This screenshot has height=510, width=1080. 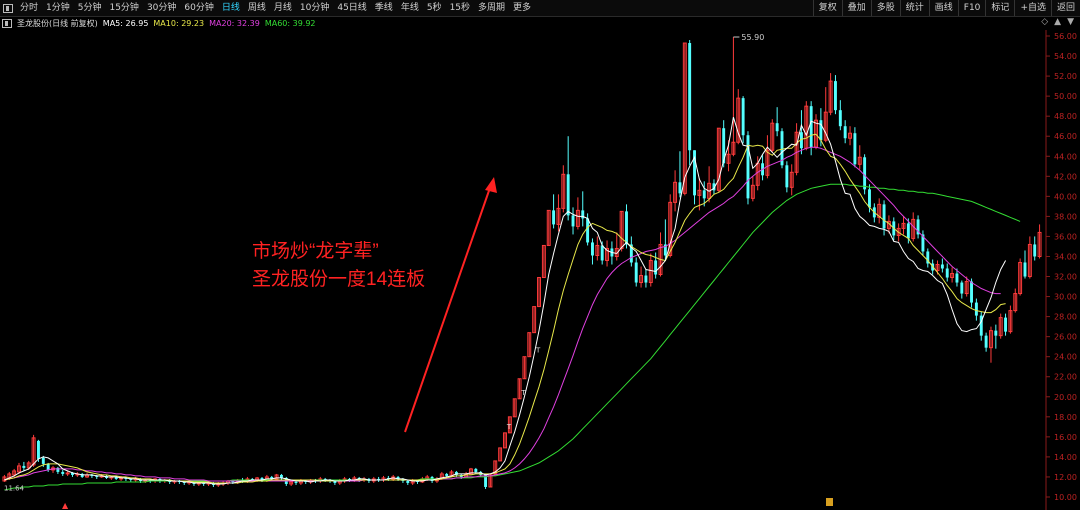 What do you see at coordinates (1065, 116) in the screenshot?
I see `price-label: 48.00` at bounding box center [1065, 116].